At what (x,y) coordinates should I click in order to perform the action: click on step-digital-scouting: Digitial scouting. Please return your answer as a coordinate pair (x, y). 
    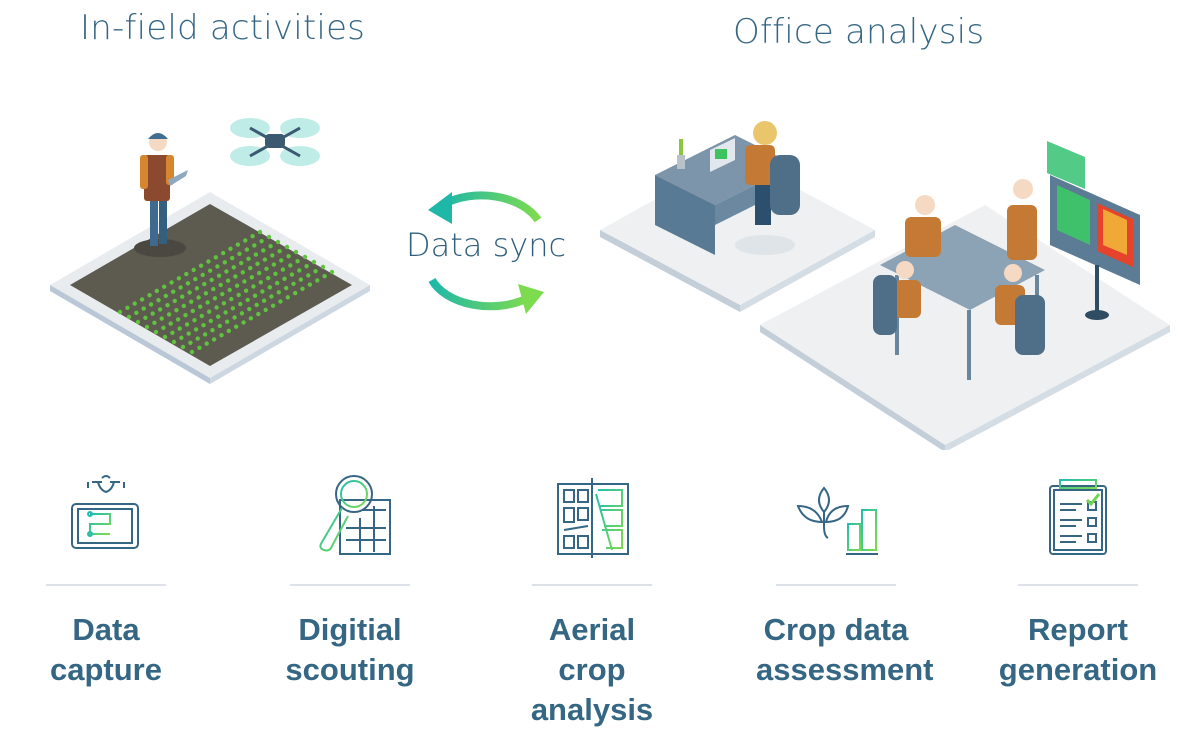
    Looking at the image, I should click on (350, 580).